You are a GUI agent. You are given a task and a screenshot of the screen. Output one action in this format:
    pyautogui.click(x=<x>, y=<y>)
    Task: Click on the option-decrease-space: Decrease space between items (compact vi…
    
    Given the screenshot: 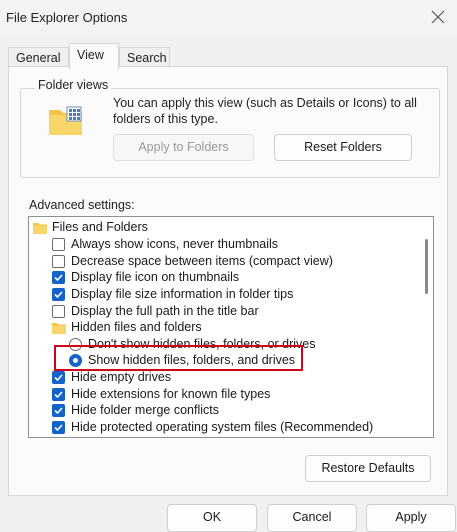 What is the action you would take?
    pyautogui.click(x=224, y=261)
    